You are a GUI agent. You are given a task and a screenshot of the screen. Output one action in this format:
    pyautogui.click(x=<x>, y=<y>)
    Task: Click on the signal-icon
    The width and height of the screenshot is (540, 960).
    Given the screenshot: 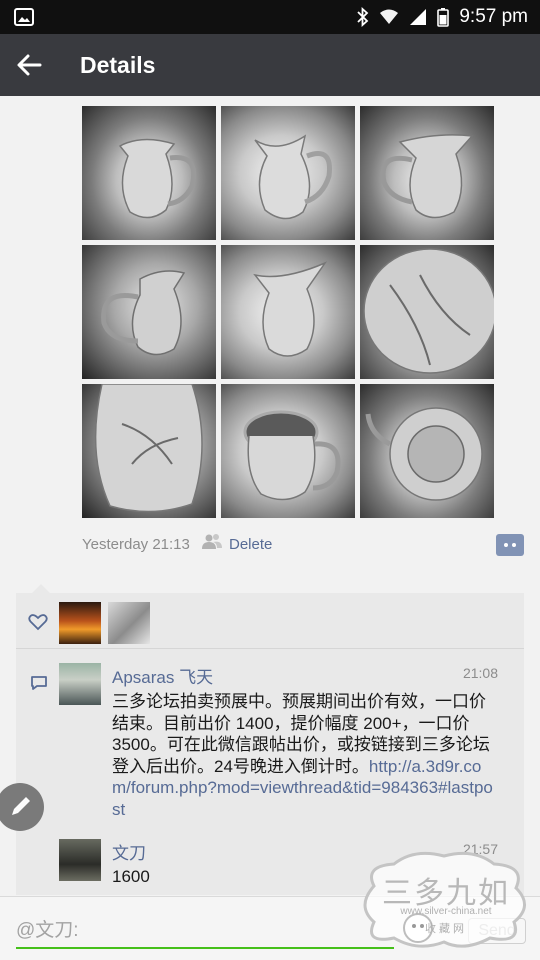 What is the action you would take?
    pyautogui.click(x=418, y=17)
    